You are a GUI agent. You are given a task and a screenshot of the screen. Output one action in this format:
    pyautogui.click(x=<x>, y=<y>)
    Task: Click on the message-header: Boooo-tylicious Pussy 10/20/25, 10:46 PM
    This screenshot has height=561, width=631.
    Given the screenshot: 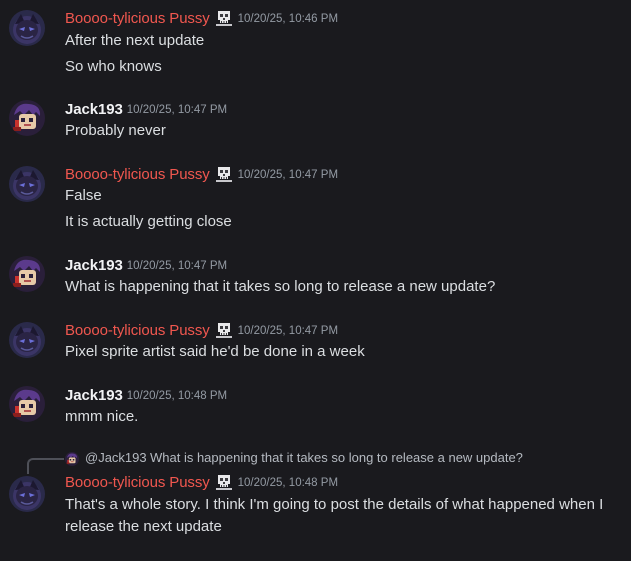 What is the action you would take?
    pyautogui.click(x=201, y=18)
    